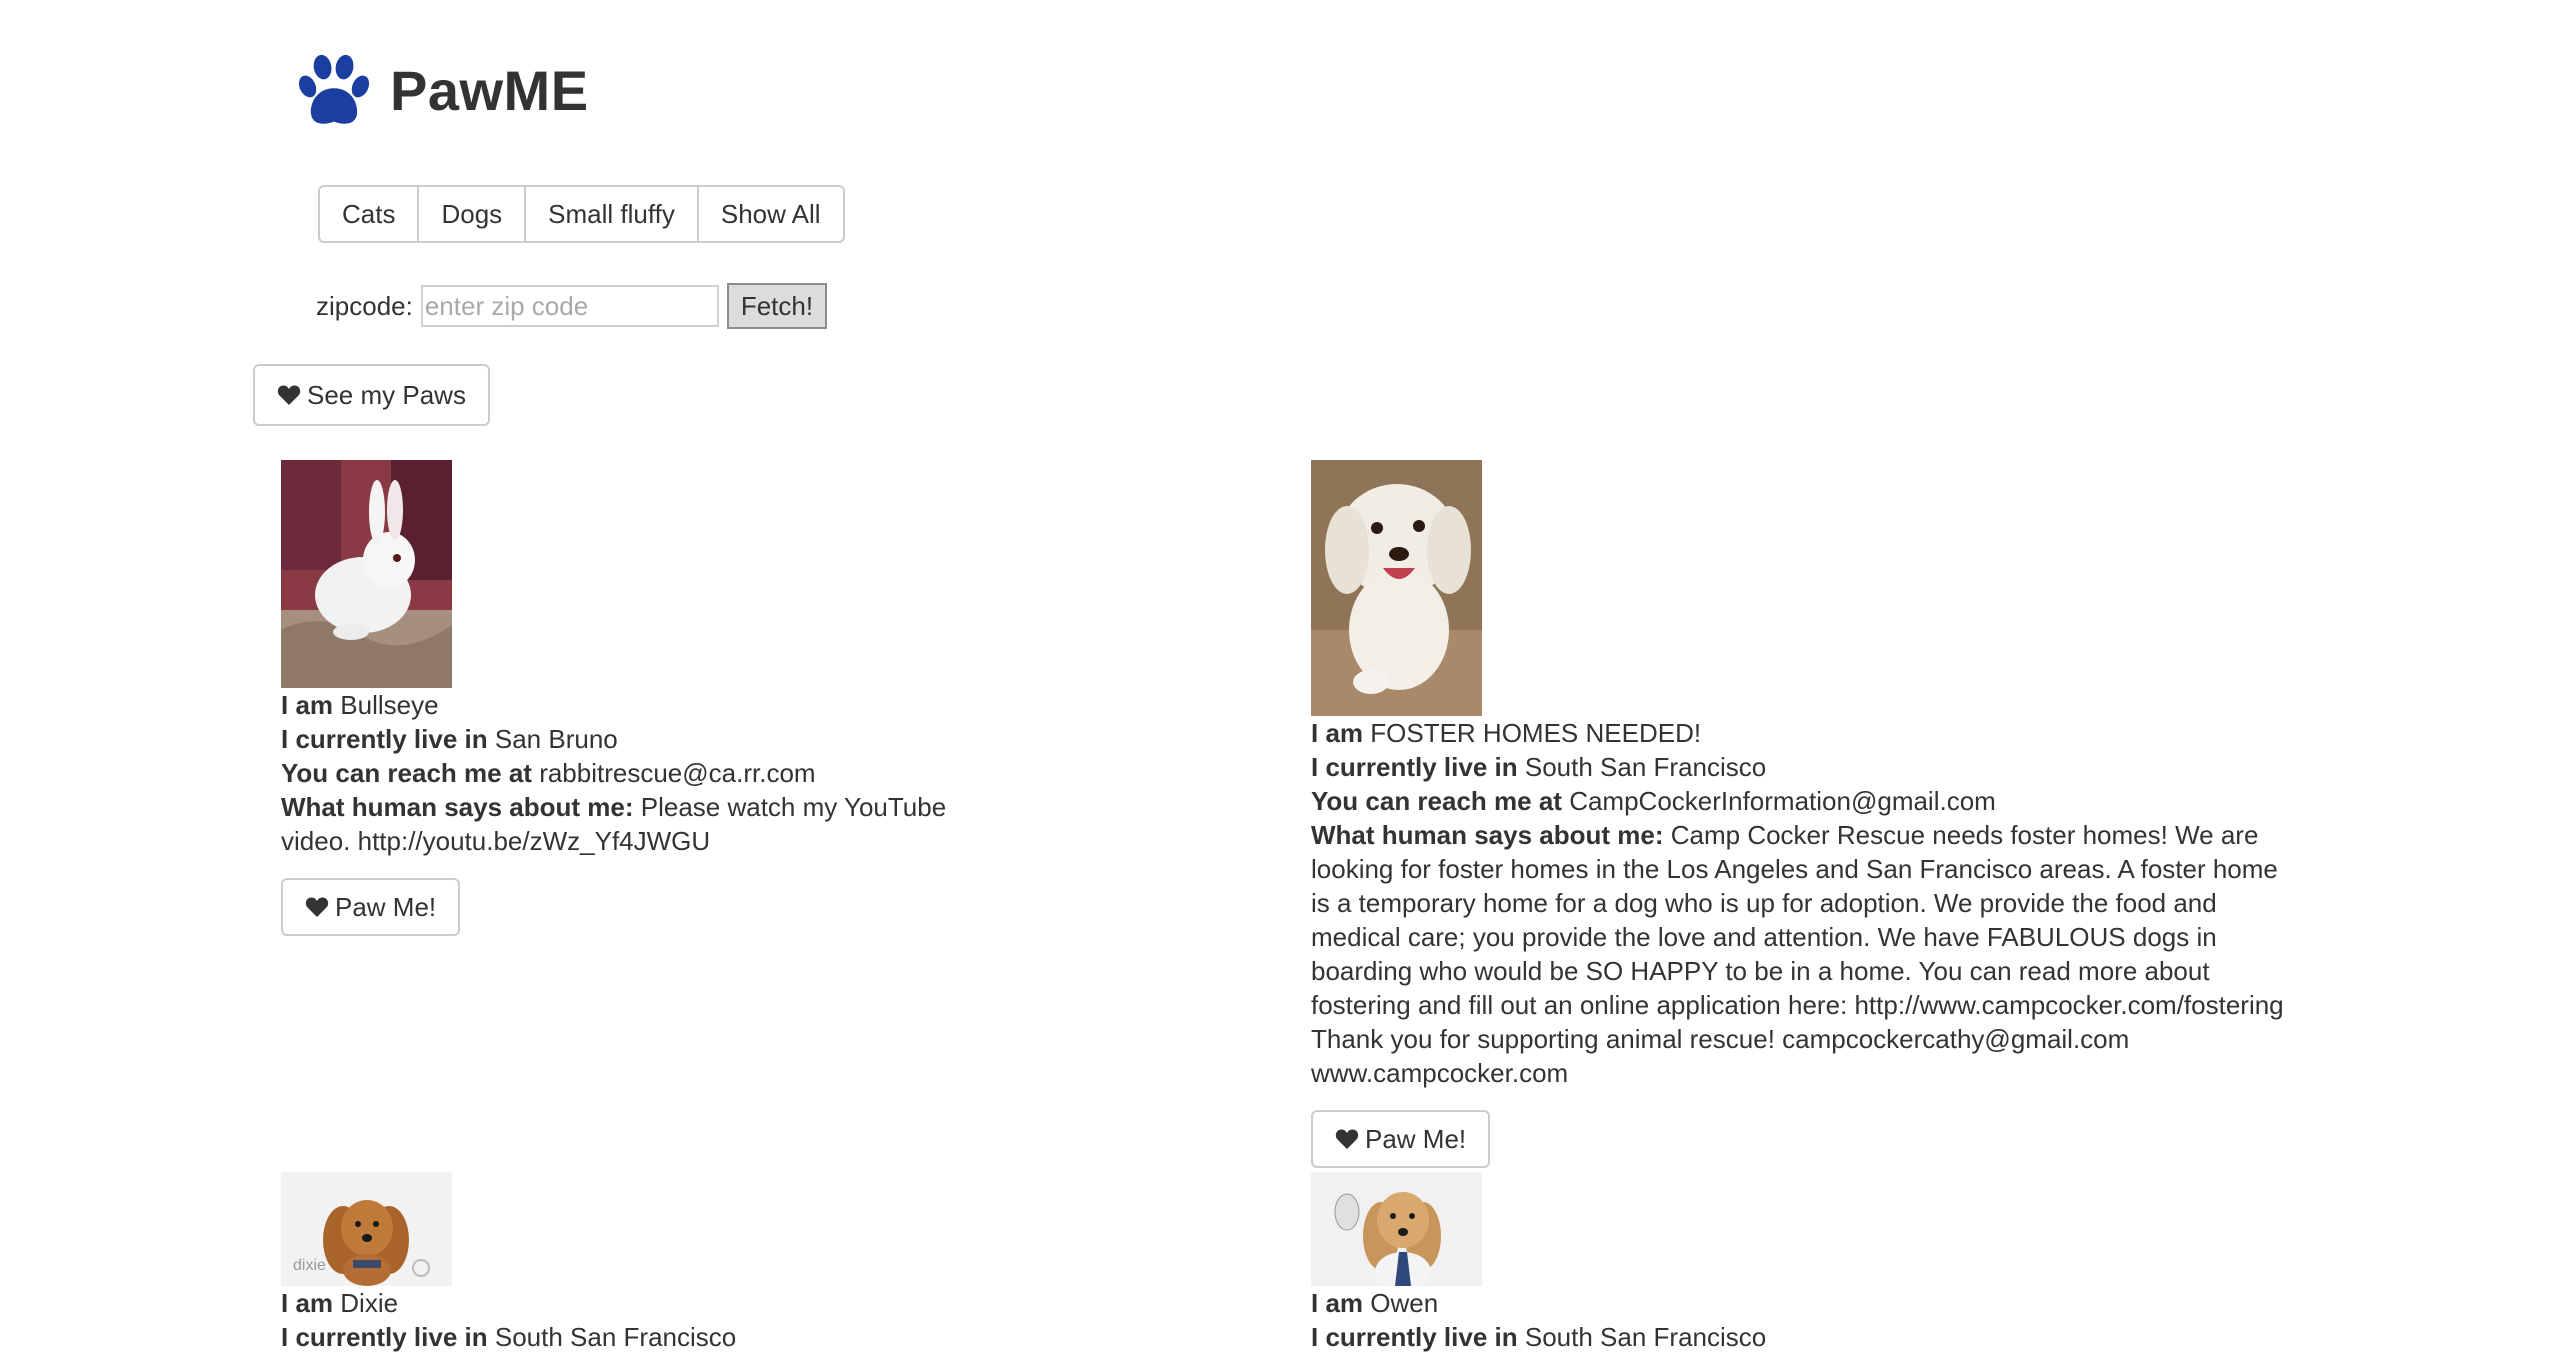 This screenshot has height=1354, width=2552. Describe the element at coordinates (1404, 1303) in the screenshot. I see `pet-name: Owen` at that location.